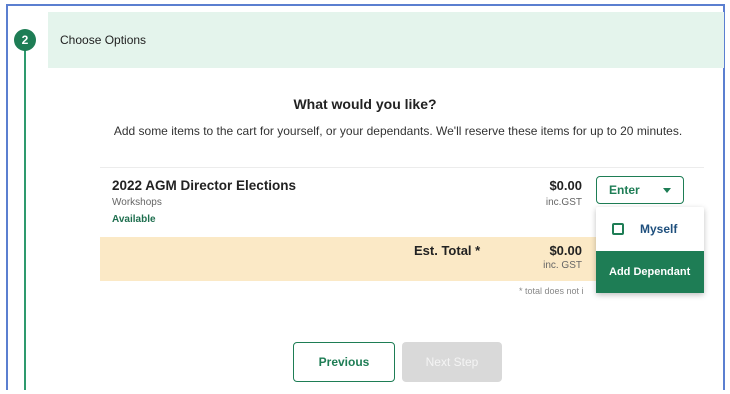 The height and width of the screenshot is (394, 730). Describe the element at coordinates (386, 40) in the screenshot. I see `step-header: Choose Options` at that location.